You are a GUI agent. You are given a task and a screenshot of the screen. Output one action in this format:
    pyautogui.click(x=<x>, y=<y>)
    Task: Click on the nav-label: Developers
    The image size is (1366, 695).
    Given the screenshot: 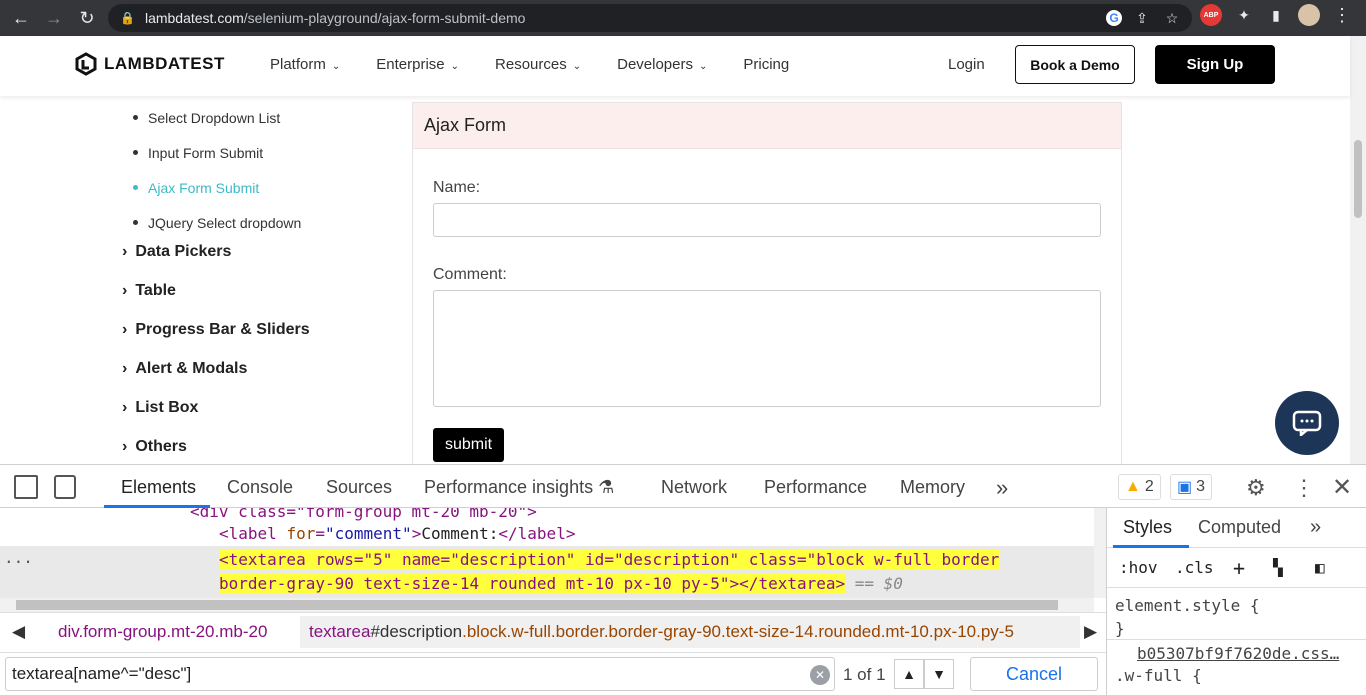 What is the action you would take?
    pyautogui.click(x=655, y=64)
    